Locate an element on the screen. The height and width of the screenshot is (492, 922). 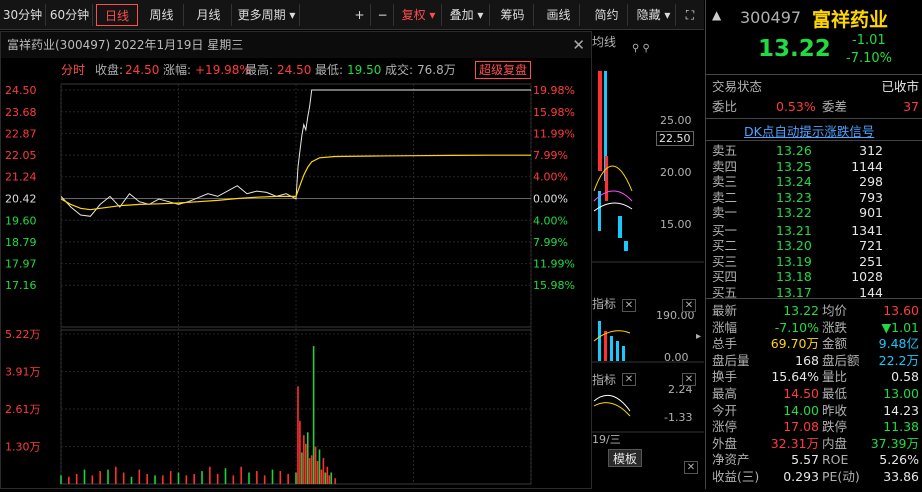
tick-0: 0.00 is located at coordinates (676, 357).